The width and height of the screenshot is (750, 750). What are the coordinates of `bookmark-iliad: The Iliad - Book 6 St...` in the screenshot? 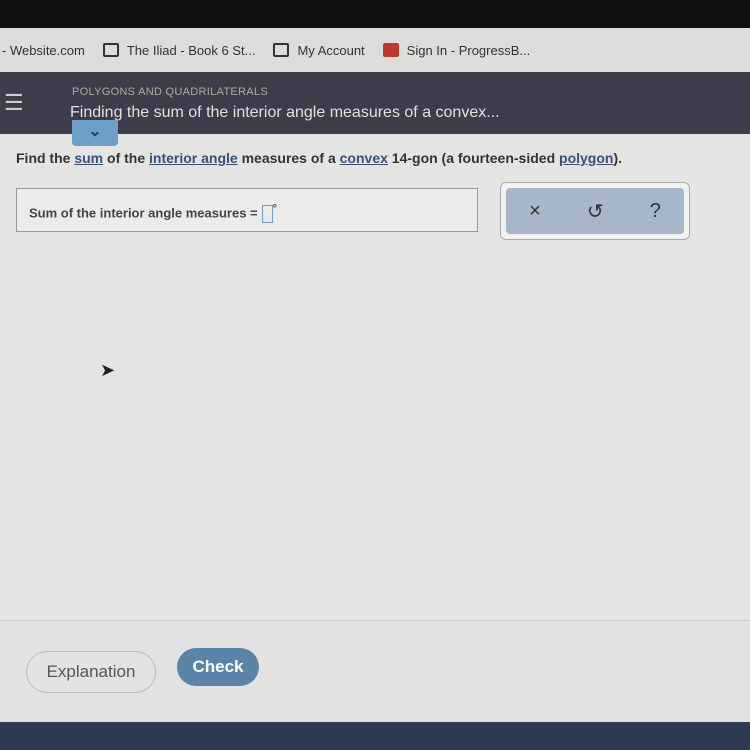 It's located at (179, 50).